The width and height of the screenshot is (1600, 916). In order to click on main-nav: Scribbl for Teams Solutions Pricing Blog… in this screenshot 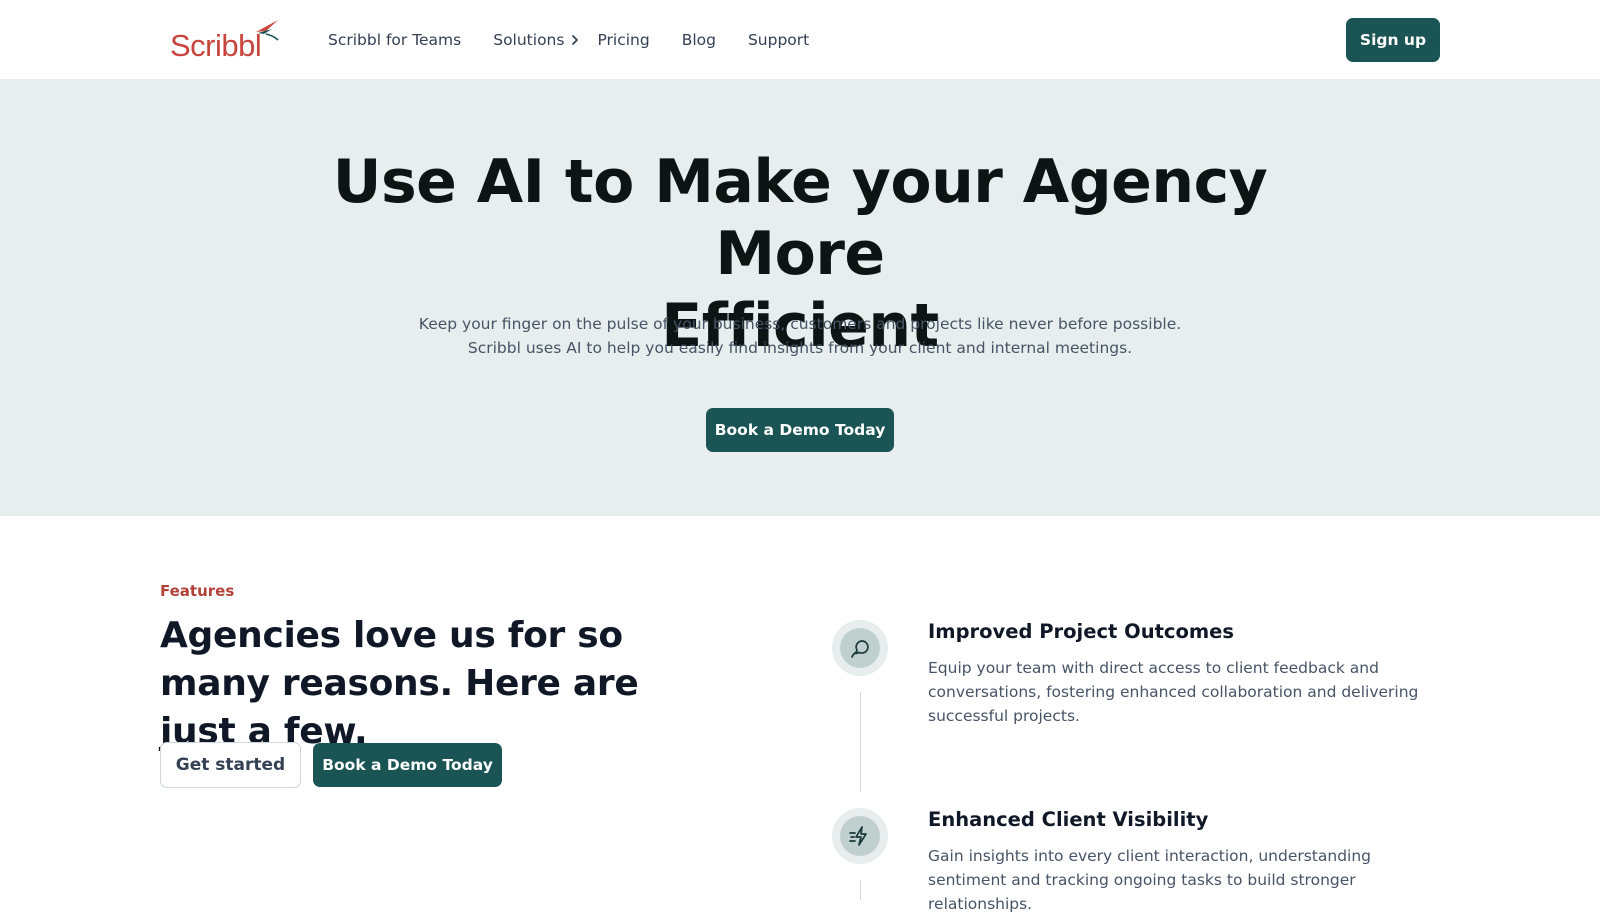, I will do `click(584, 40)`.